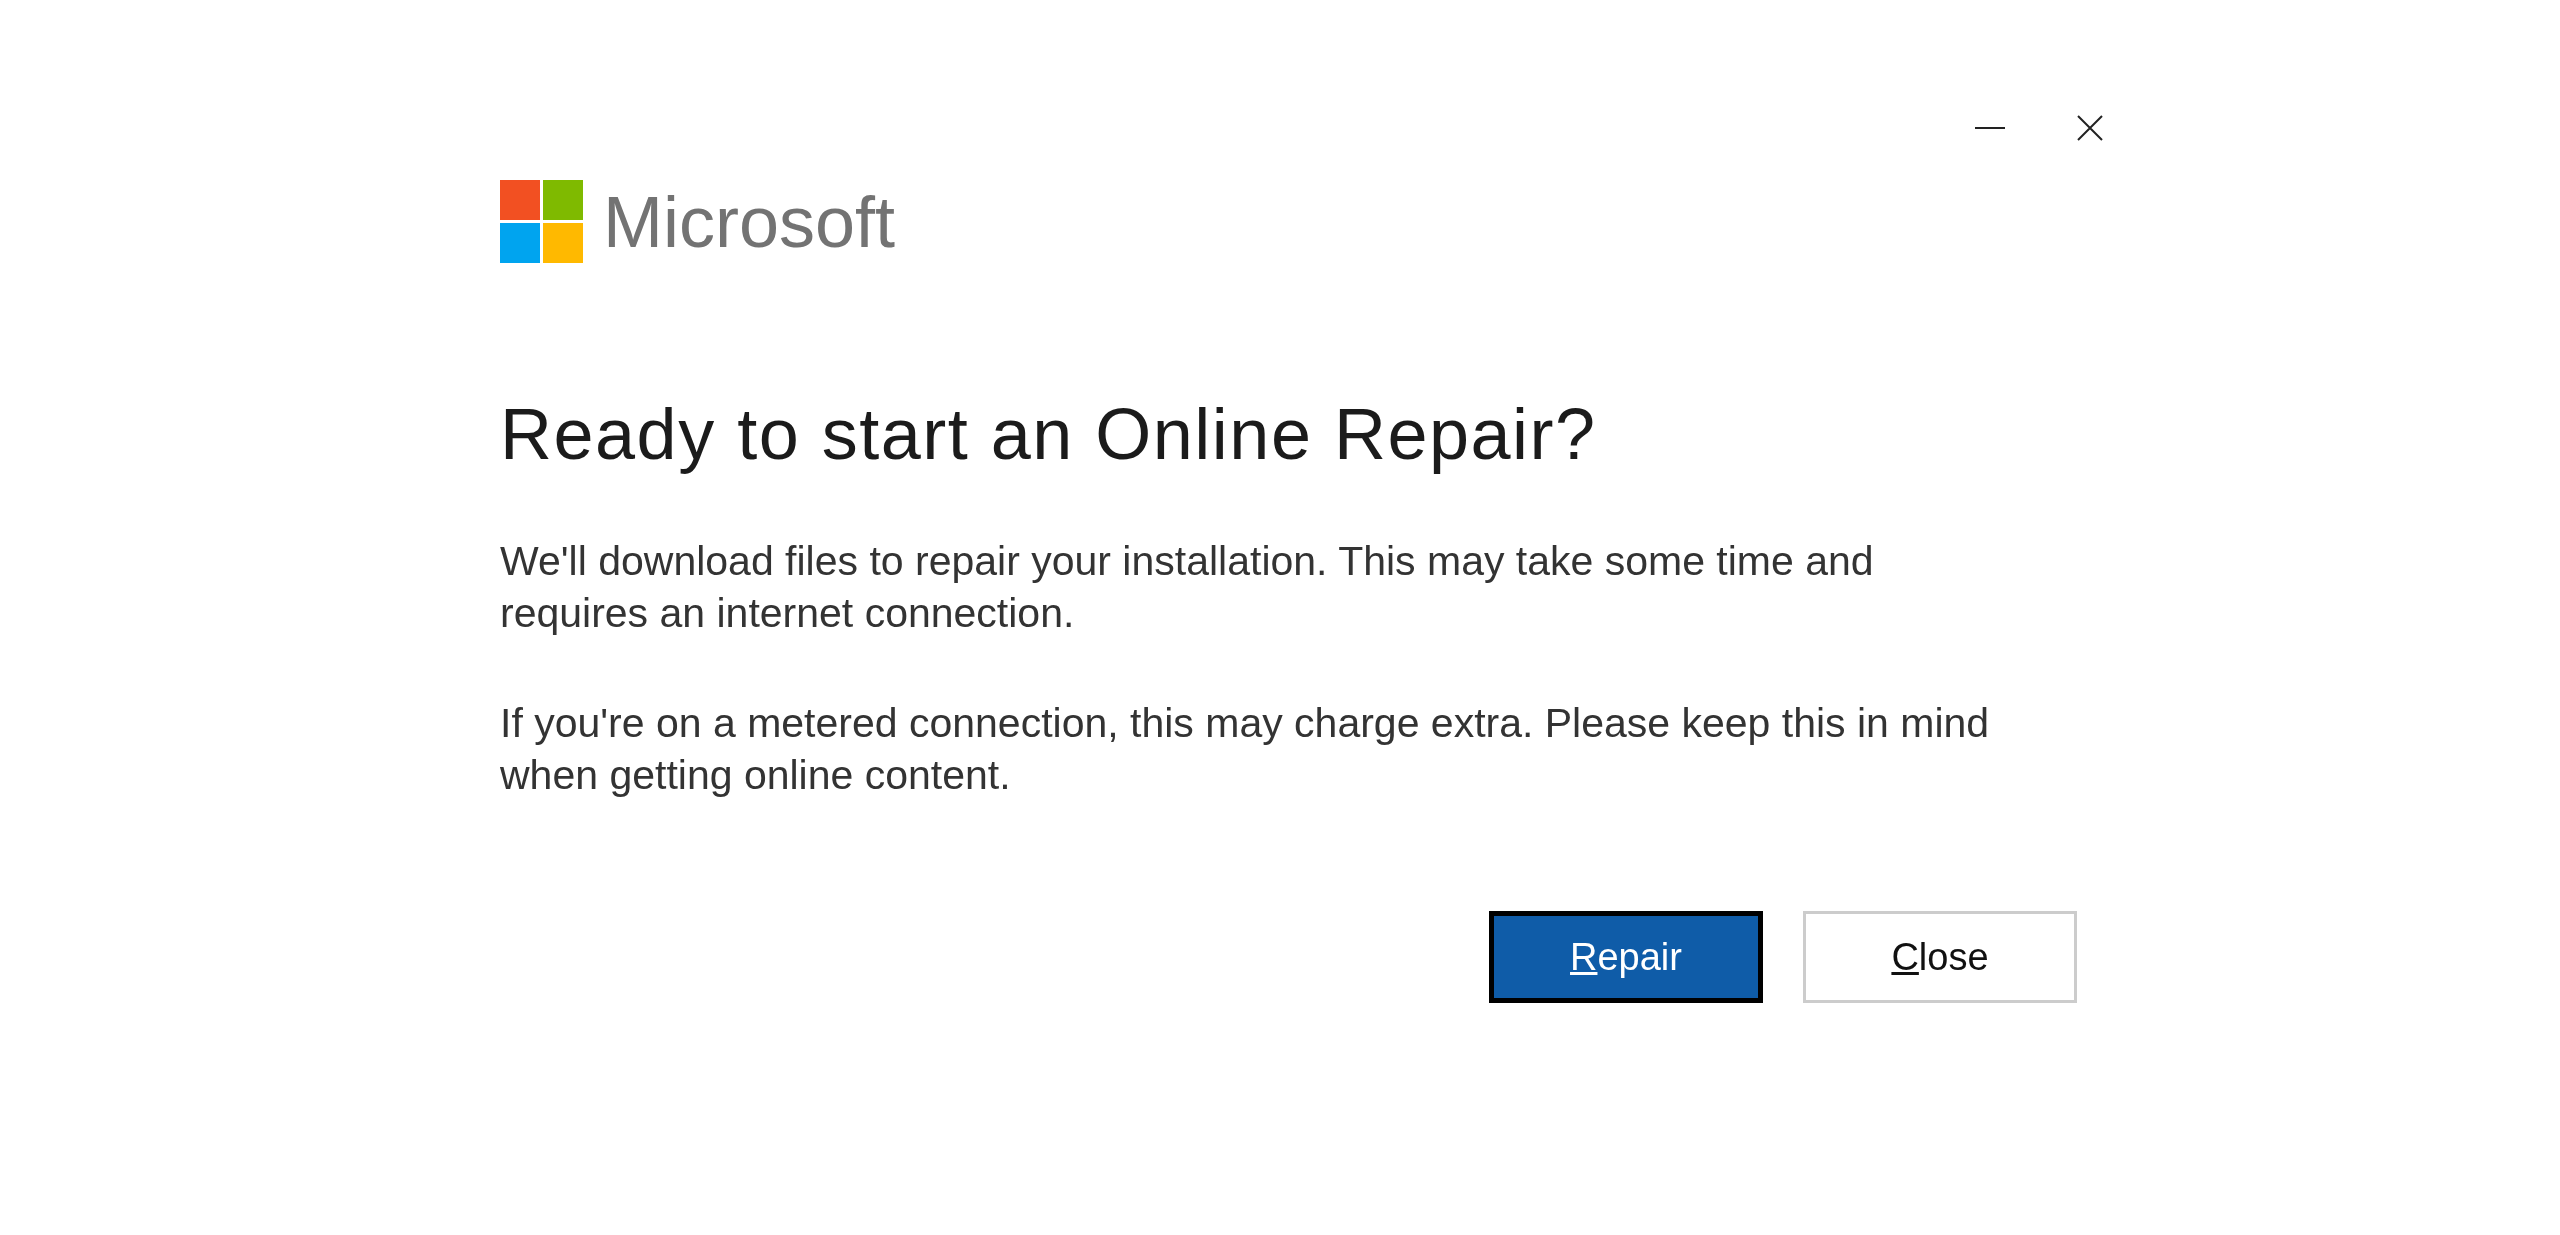  What do you see at coordinates (1245, 749) in the screenshot?
I see `body-text: If you're on a metered connection, this may charge extra. Please keep this in mind when getting online content.` at bounding box center [1245, 749].